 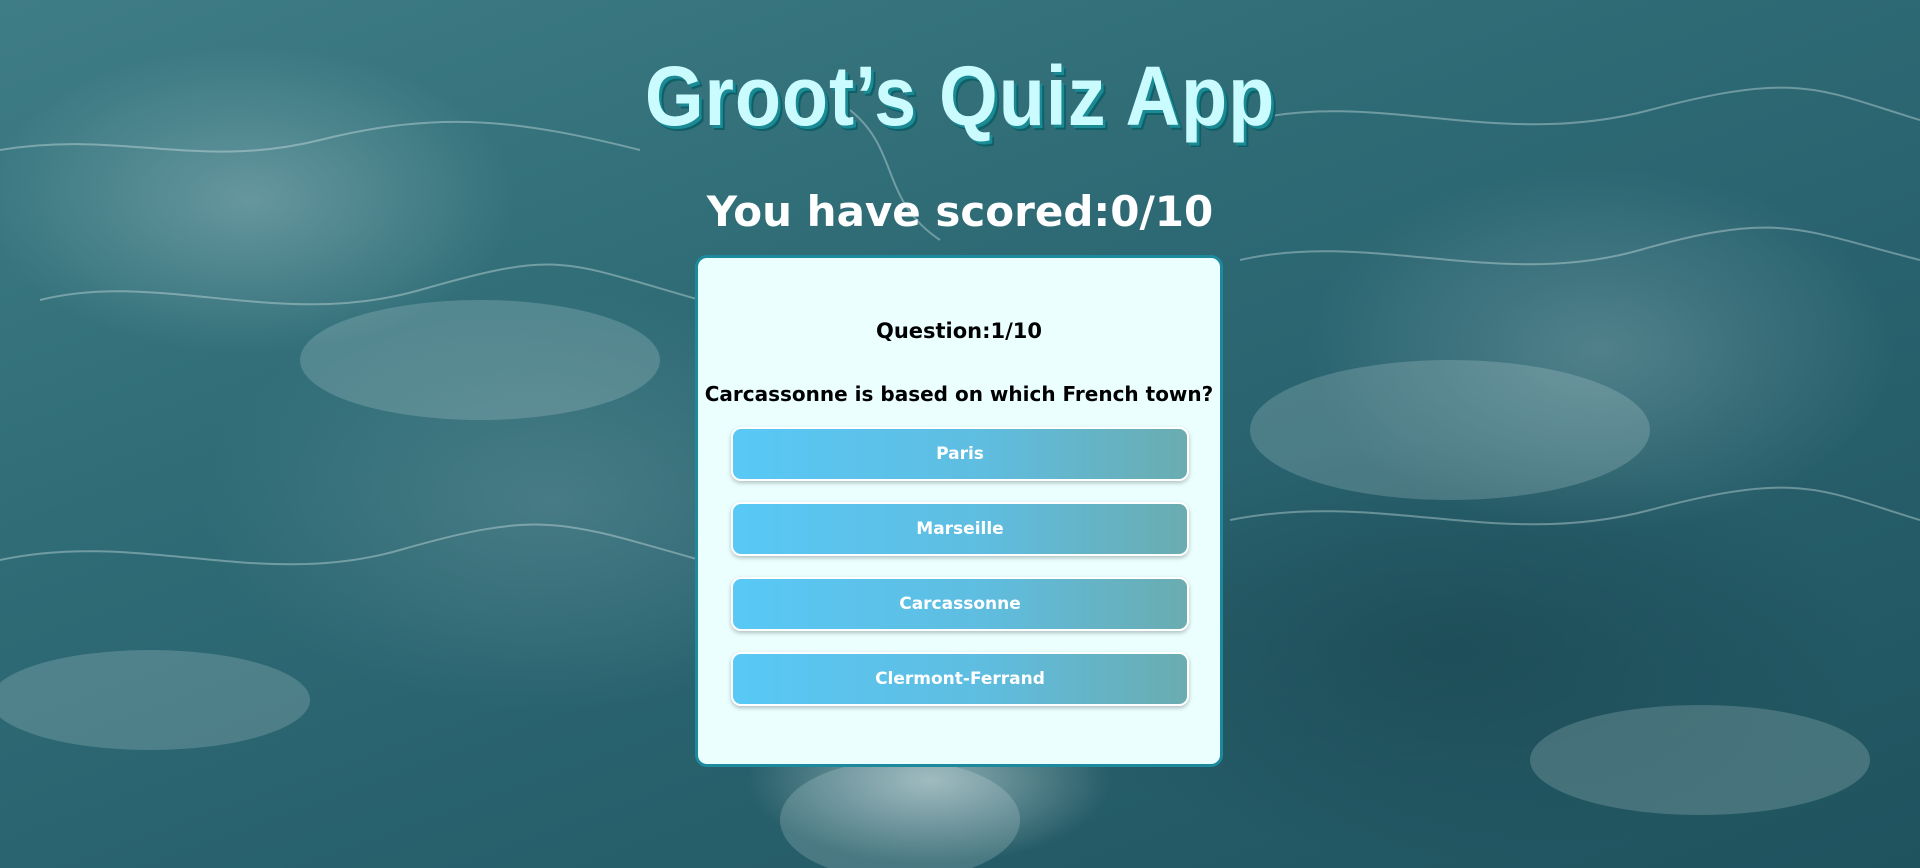 What do you see at coordinates (960, 604) in the screenshot?
I see `answer-button-carcassonne: Carcassonne` at bounding box center [960, 604].